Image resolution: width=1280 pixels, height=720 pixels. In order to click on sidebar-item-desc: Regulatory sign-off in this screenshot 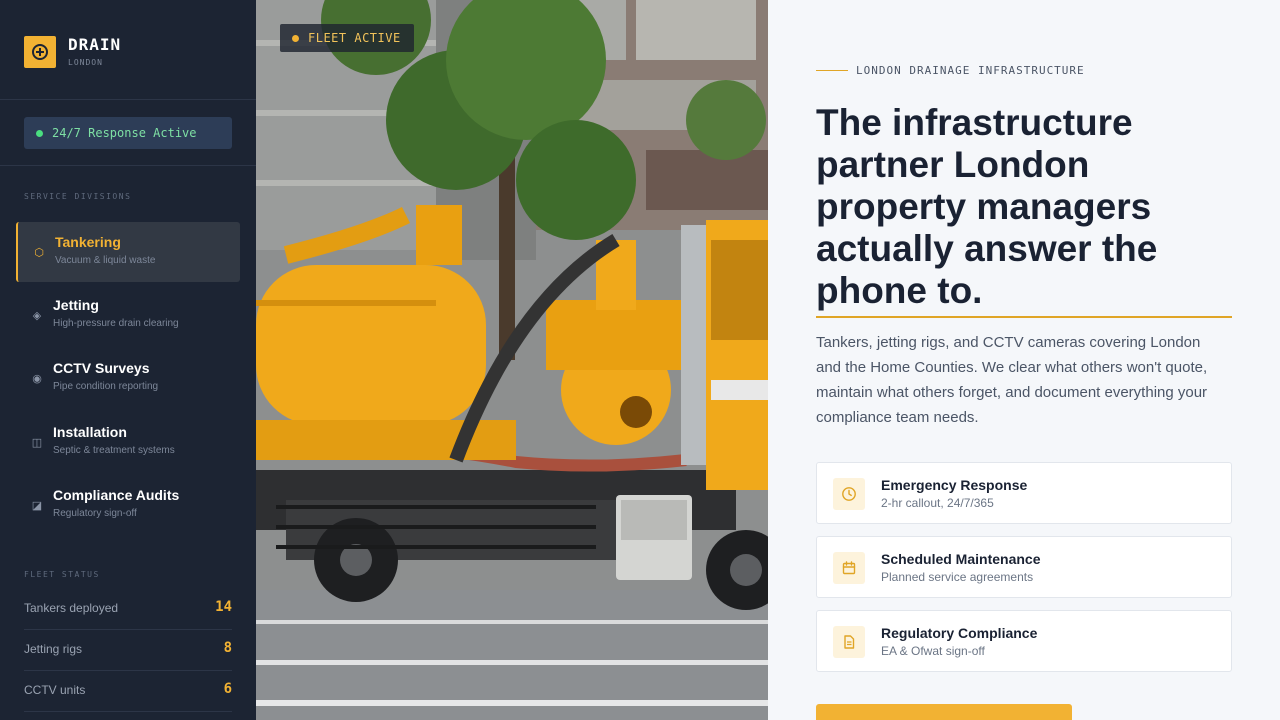, I will do `click(95, 513)`.